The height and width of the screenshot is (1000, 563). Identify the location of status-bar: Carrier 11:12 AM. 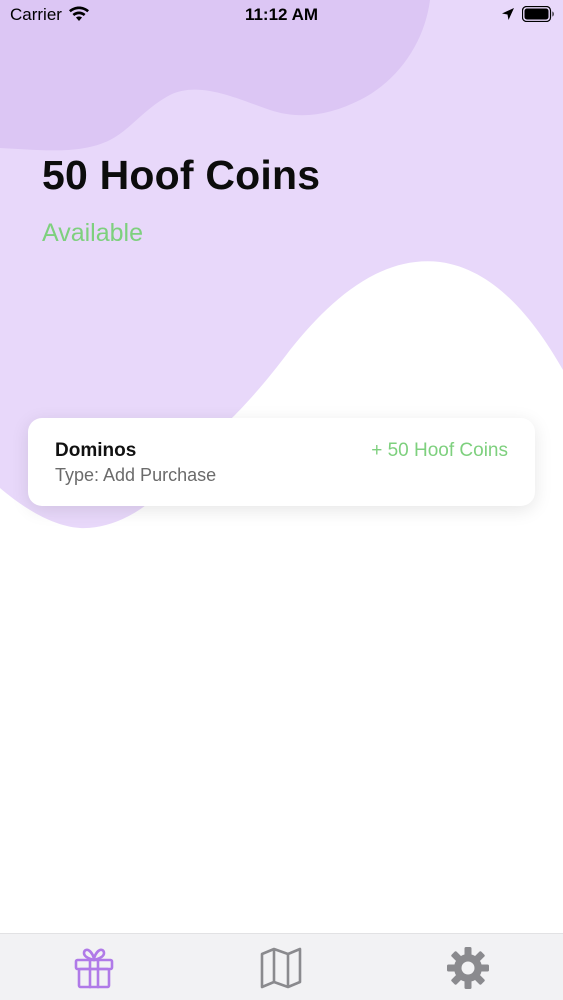
(281, 15).